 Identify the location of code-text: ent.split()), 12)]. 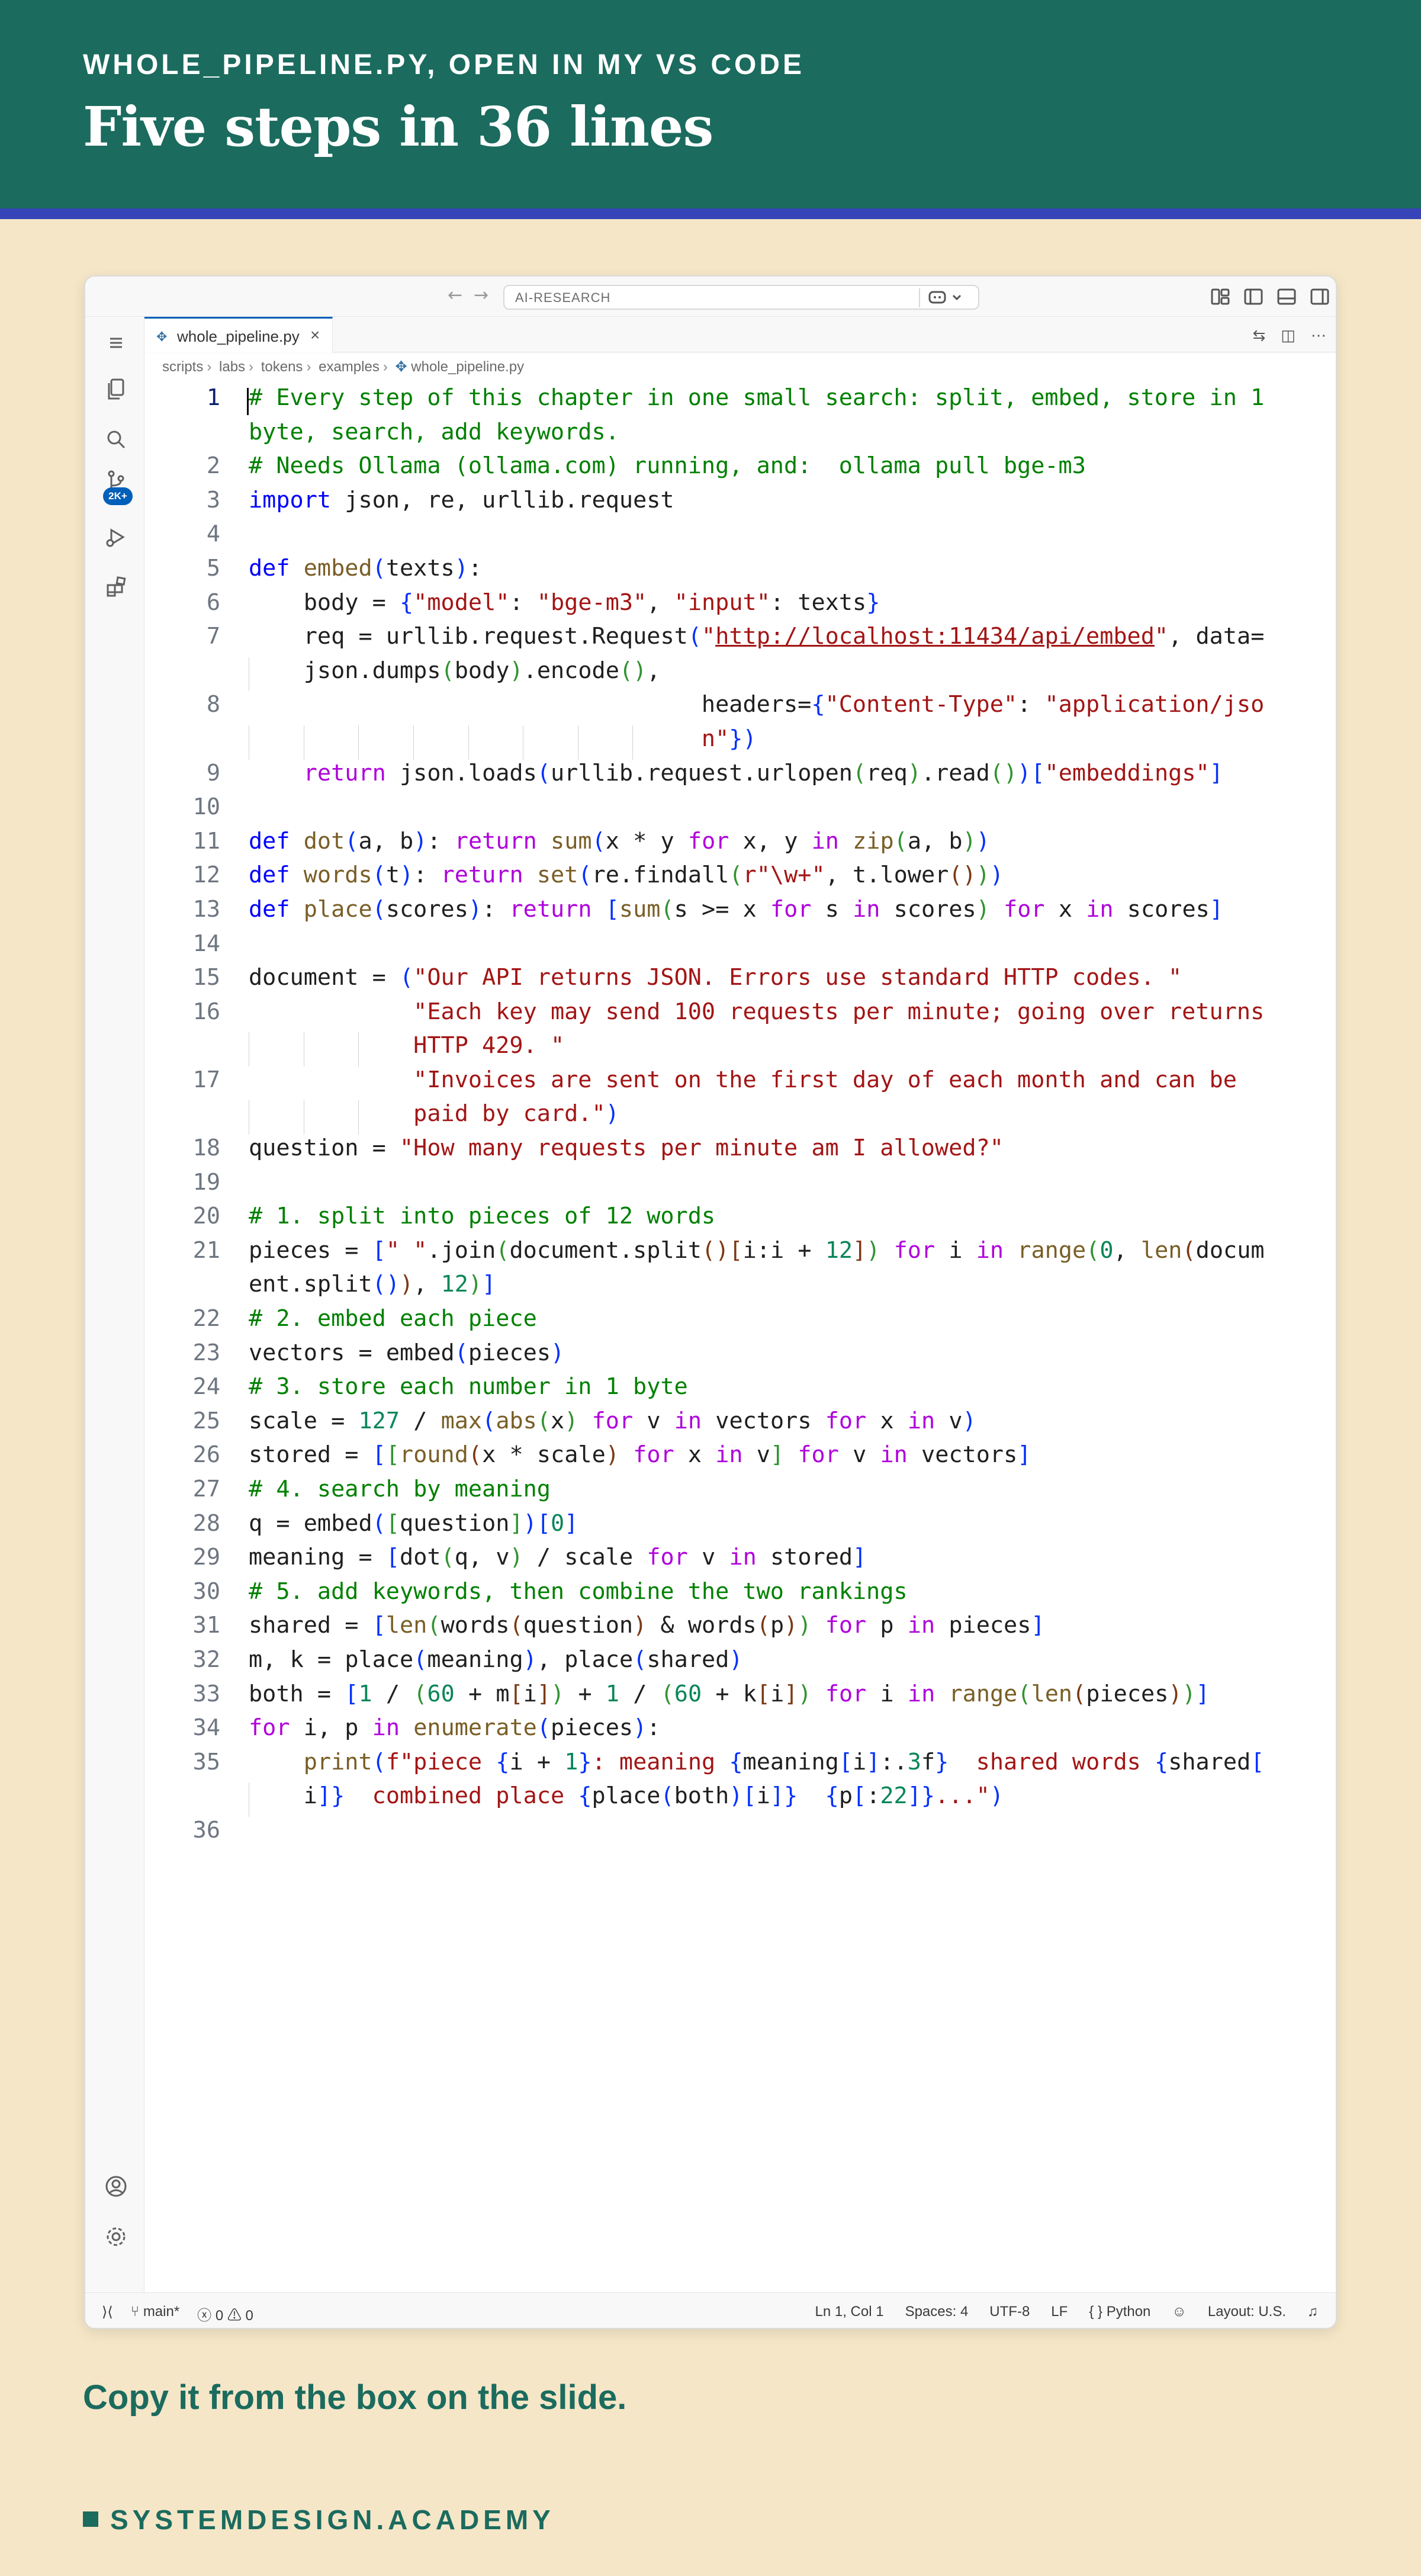
(372, 1284).